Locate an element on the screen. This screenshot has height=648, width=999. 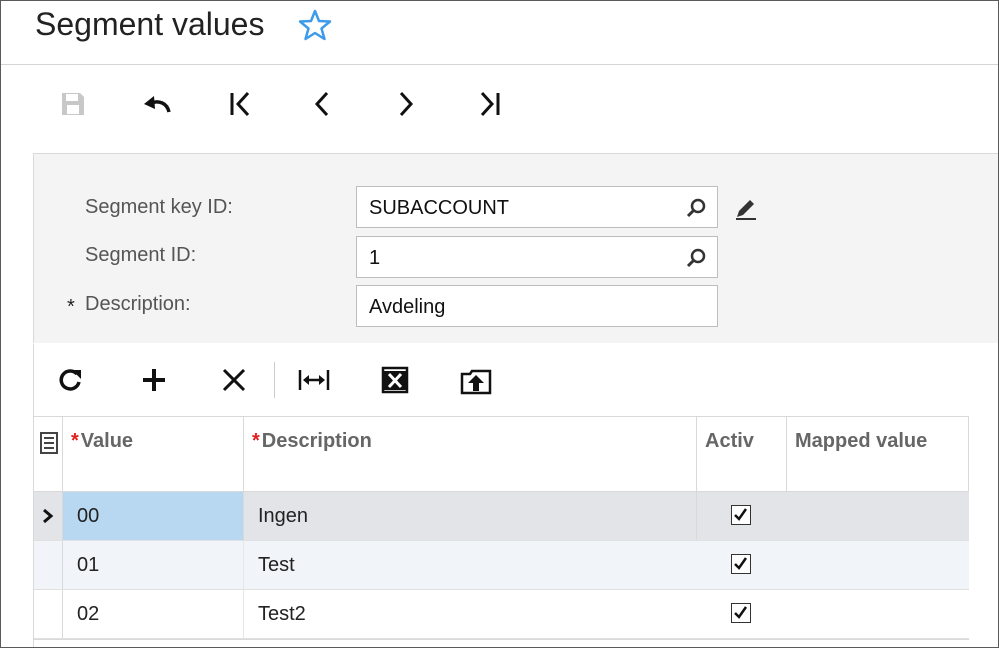
upload-button is located at coordinates (476, 380).